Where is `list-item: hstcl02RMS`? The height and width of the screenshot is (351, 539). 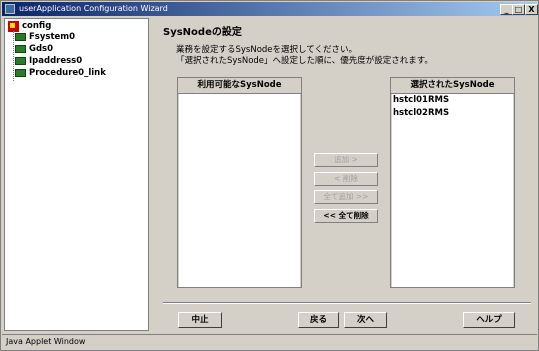
list-item: hstcl02RMS is located at coordinates (452, 113).